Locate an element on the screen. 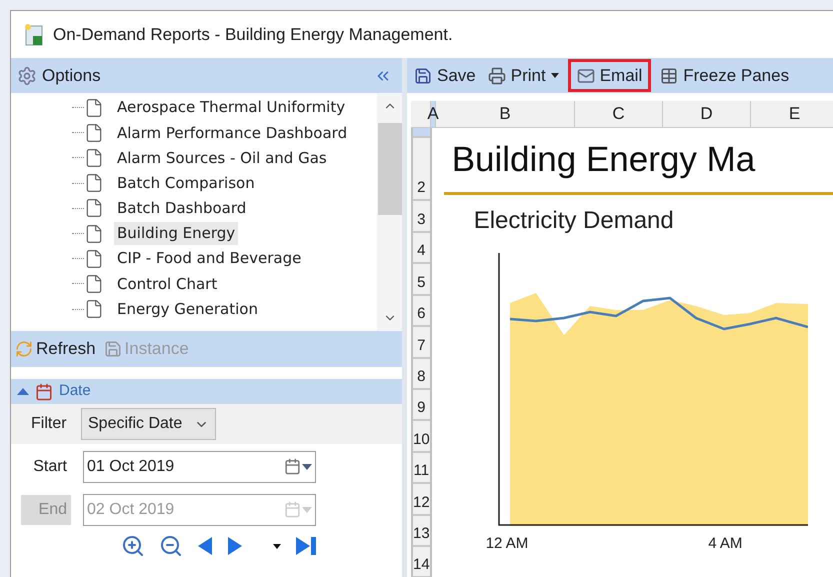  row-header: 11 is located at coordinates (421, 468).